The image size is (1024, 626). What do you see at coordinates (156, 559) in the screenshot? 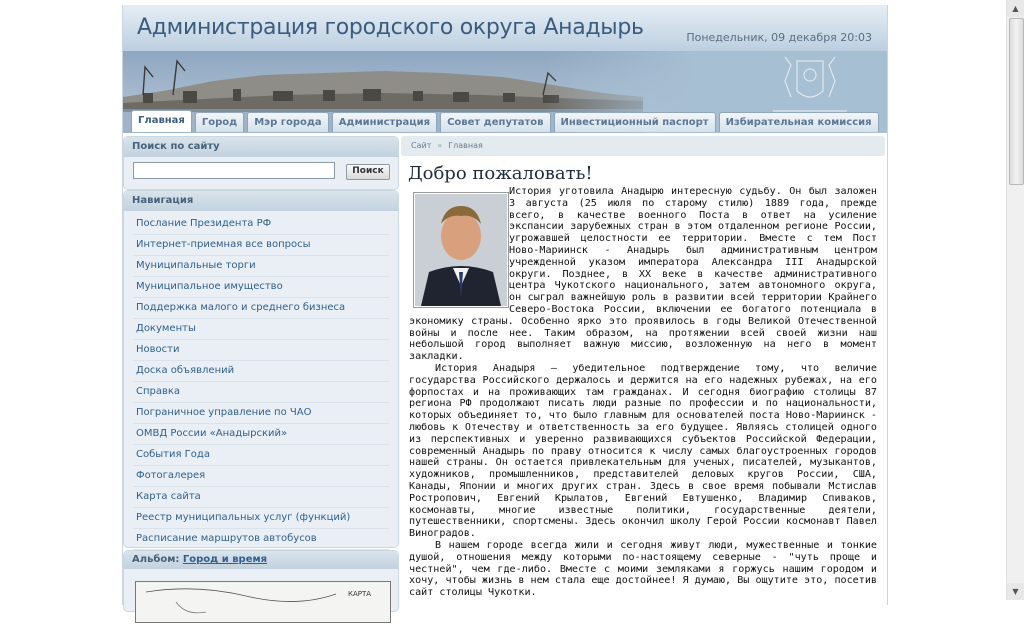
I see `album-label: Альбом:` at bounding box center [156, 559].